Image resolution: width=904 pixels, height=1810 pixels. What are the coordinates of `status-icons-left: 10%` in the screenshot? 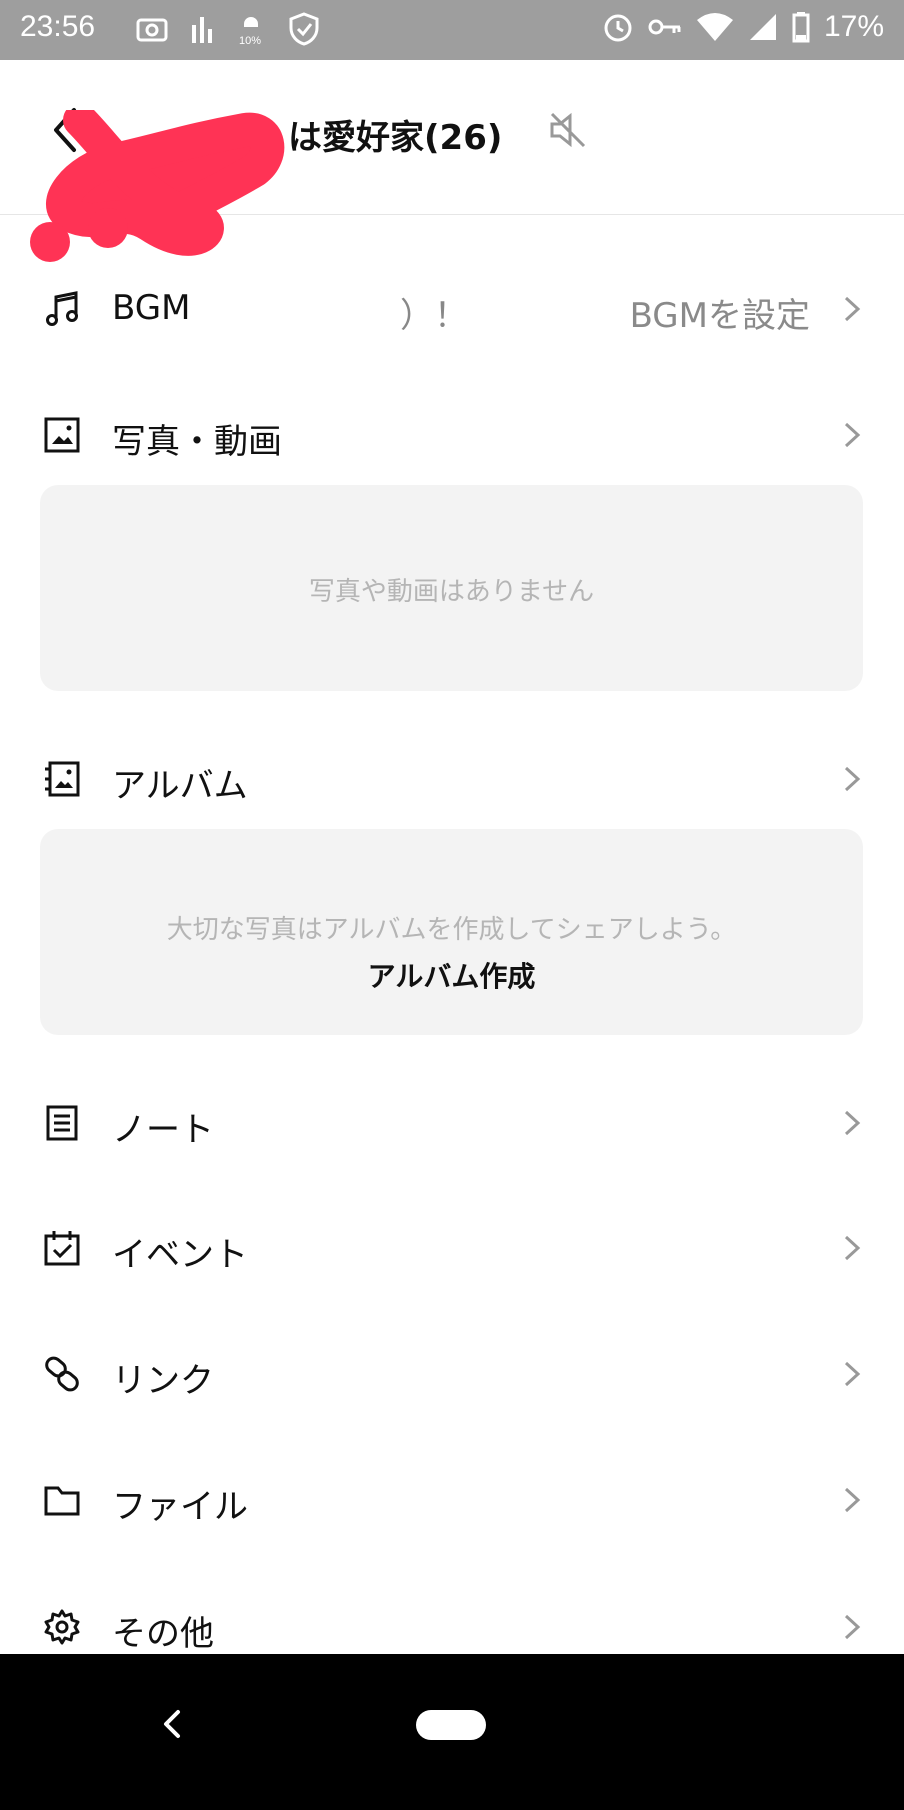 It's located at (228, 29).